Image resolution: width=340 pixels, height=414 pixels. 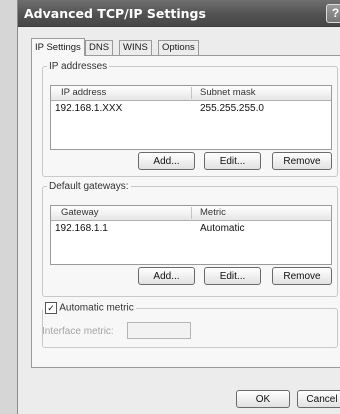 I want to click on column-header-gateway: Gateway, so click(x=80, y=213).